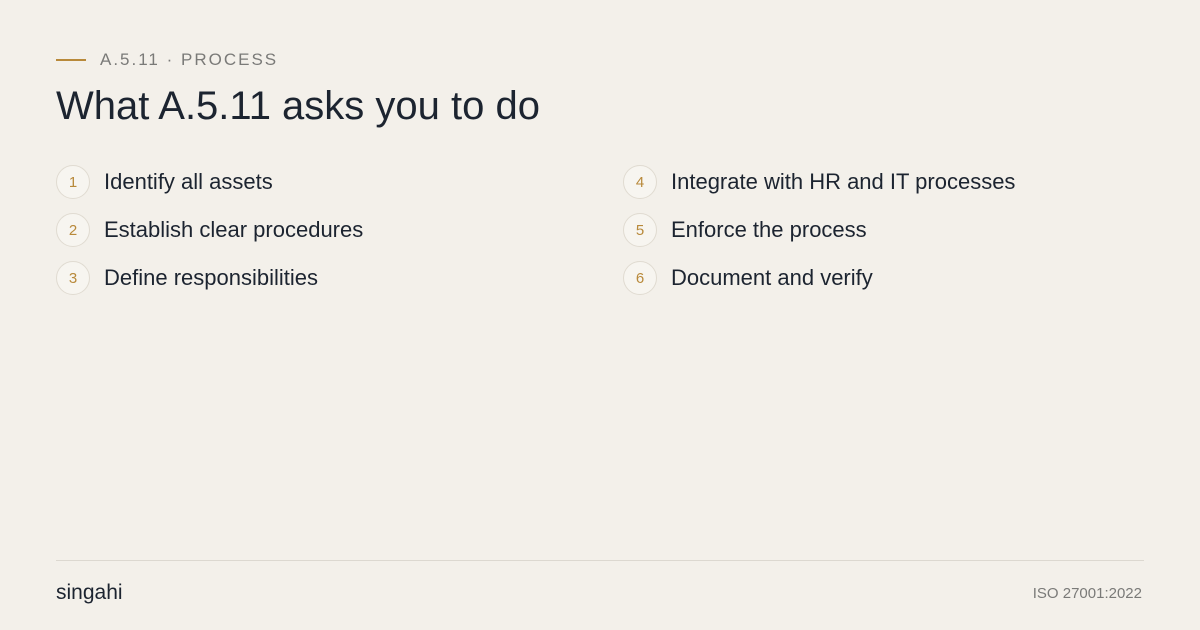 This screenshot has height=630, width=1200. I want to click on step-label: Identify all assets, so click(188, 181).